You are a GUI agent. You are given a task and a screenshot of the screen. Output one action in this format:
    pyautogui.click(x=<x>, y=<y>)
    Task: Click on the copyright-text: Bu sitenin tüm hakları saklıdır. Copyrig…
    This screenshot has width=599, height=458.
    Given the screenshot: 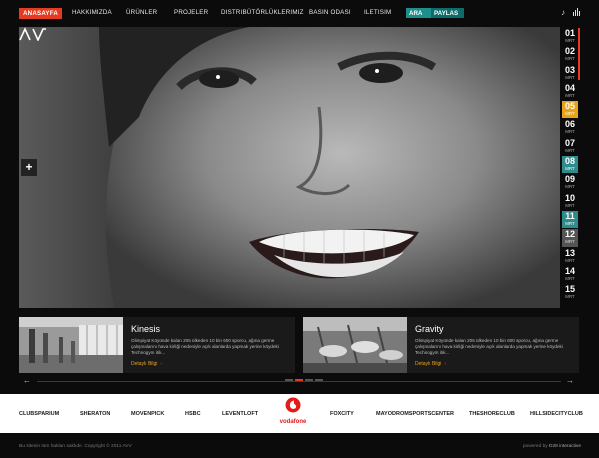 What is the action you would take?
    pyautogui.click(x=75, y=446)
    